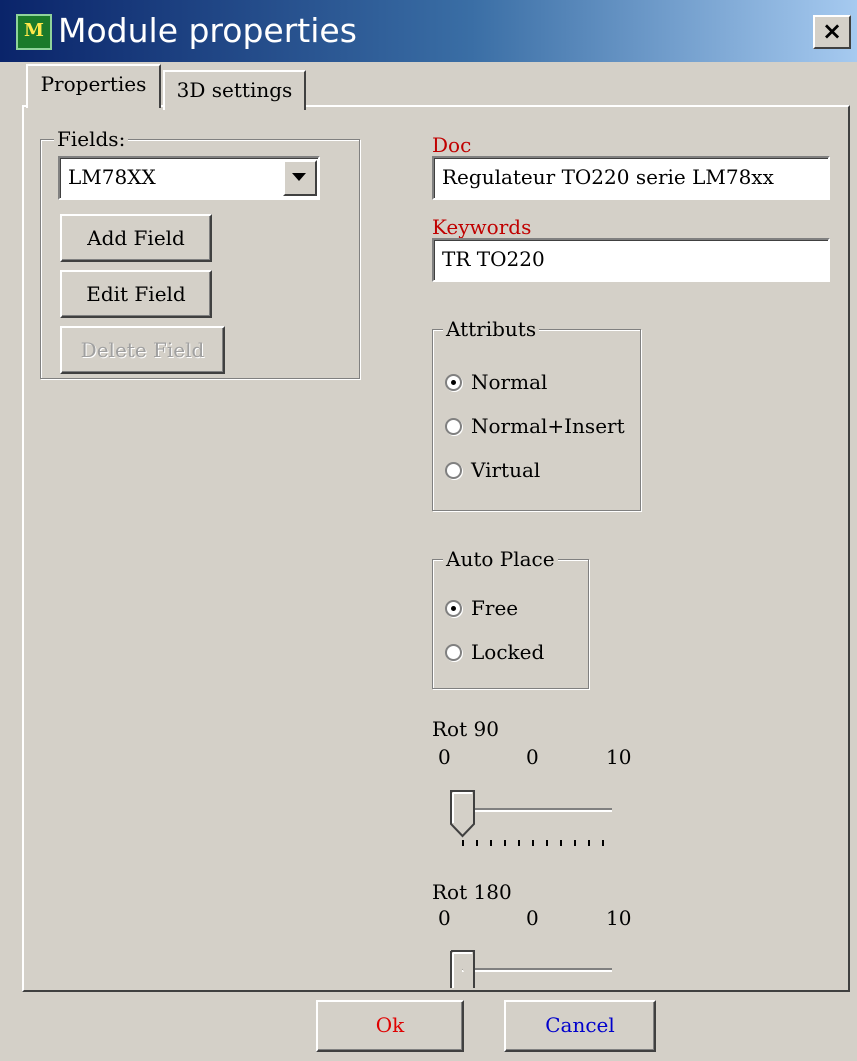 The width and height of the screenshot is (857, 1061). Describe the element at coordinates (631, 178) in the screenshot. I see `doc-field: Regulateur TO220 serie LM78xx` at that location.